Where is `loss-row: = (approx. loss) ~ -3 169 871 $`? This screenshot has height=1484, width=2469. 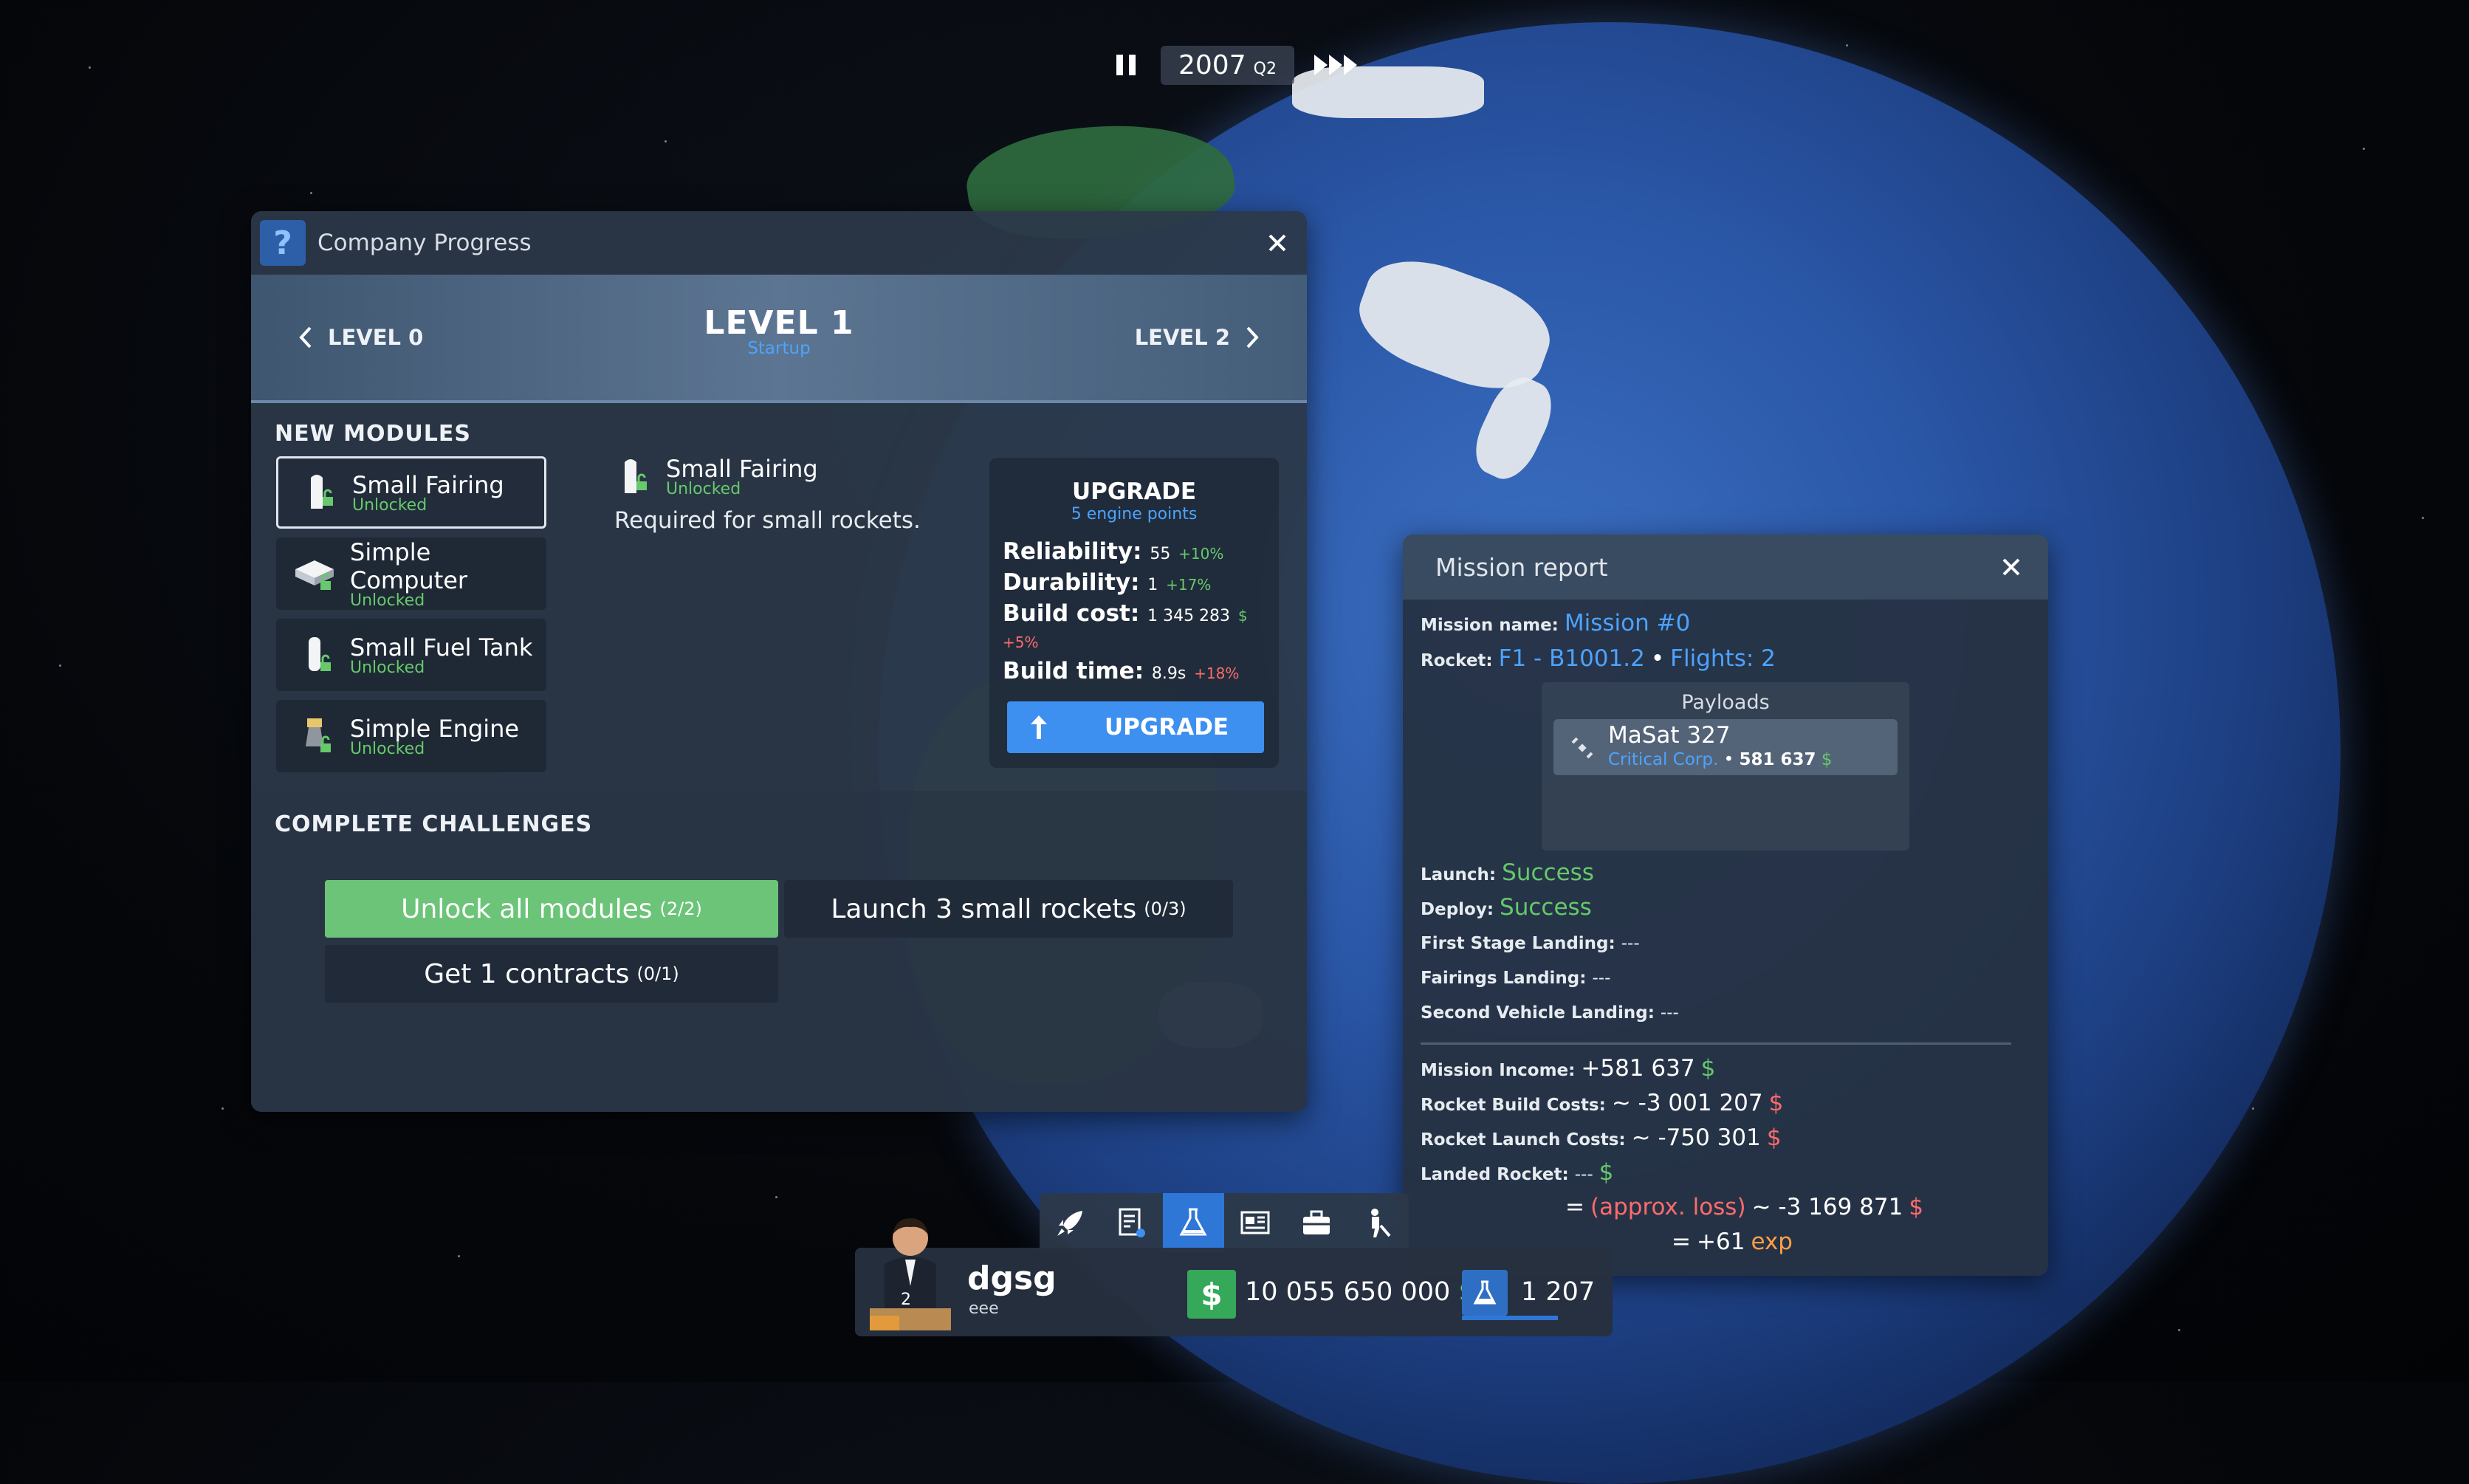
loss-row: = (approx. loss) ~ -3 169 871 $ is located at coordinates (1744, 1207).